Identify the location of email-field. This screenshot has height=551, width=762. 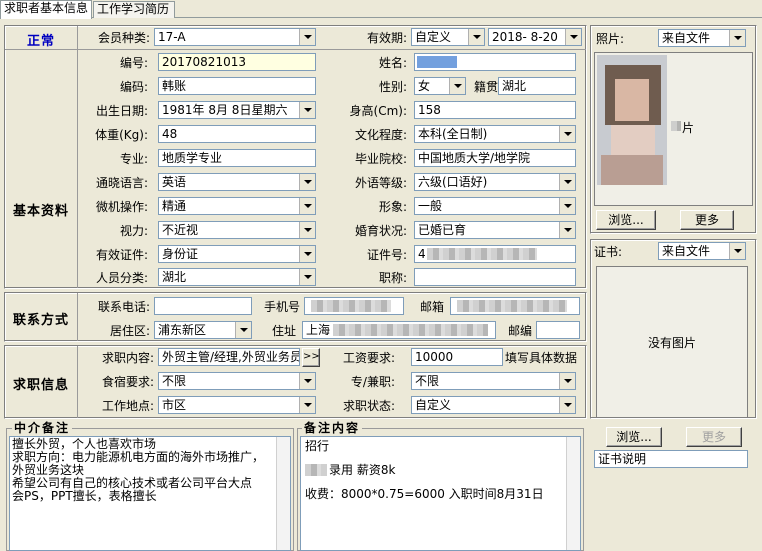
(515, 306).